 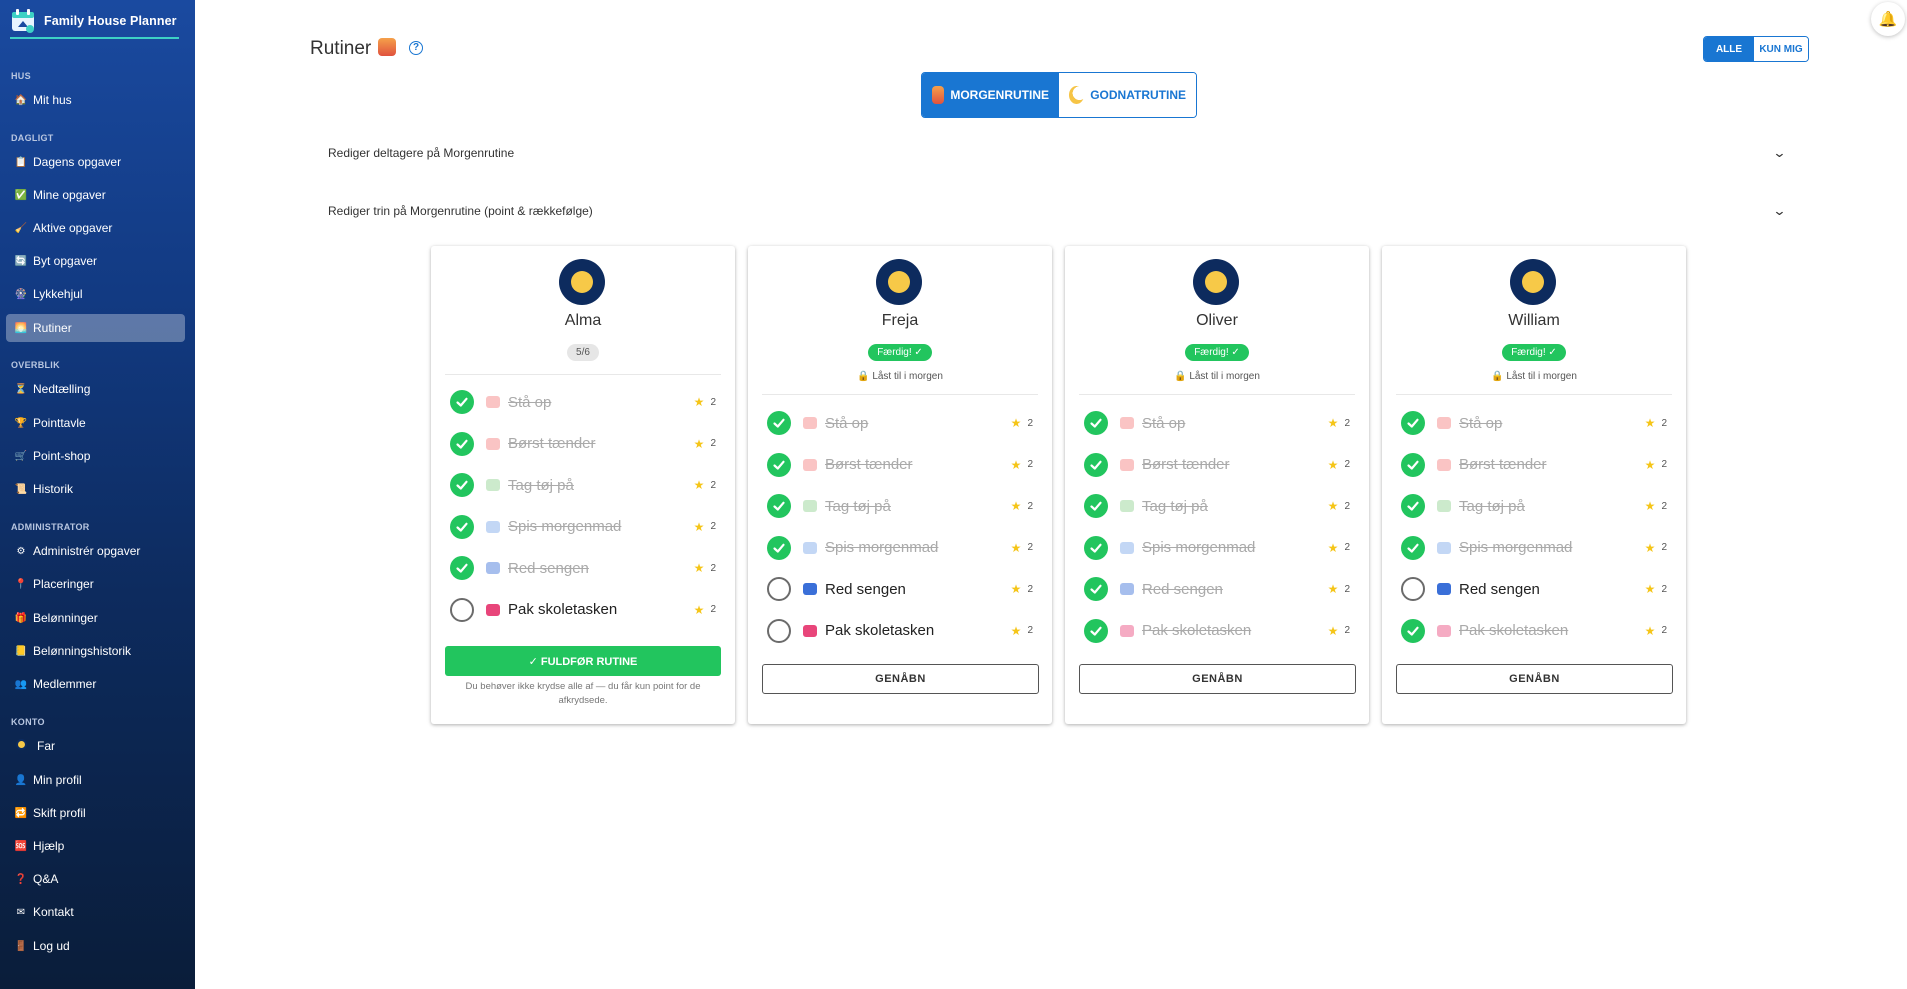 I want to click on sidebar-item-dagens-opgaver: 📋 Dagens opgaver, so click(x=95, y=162).